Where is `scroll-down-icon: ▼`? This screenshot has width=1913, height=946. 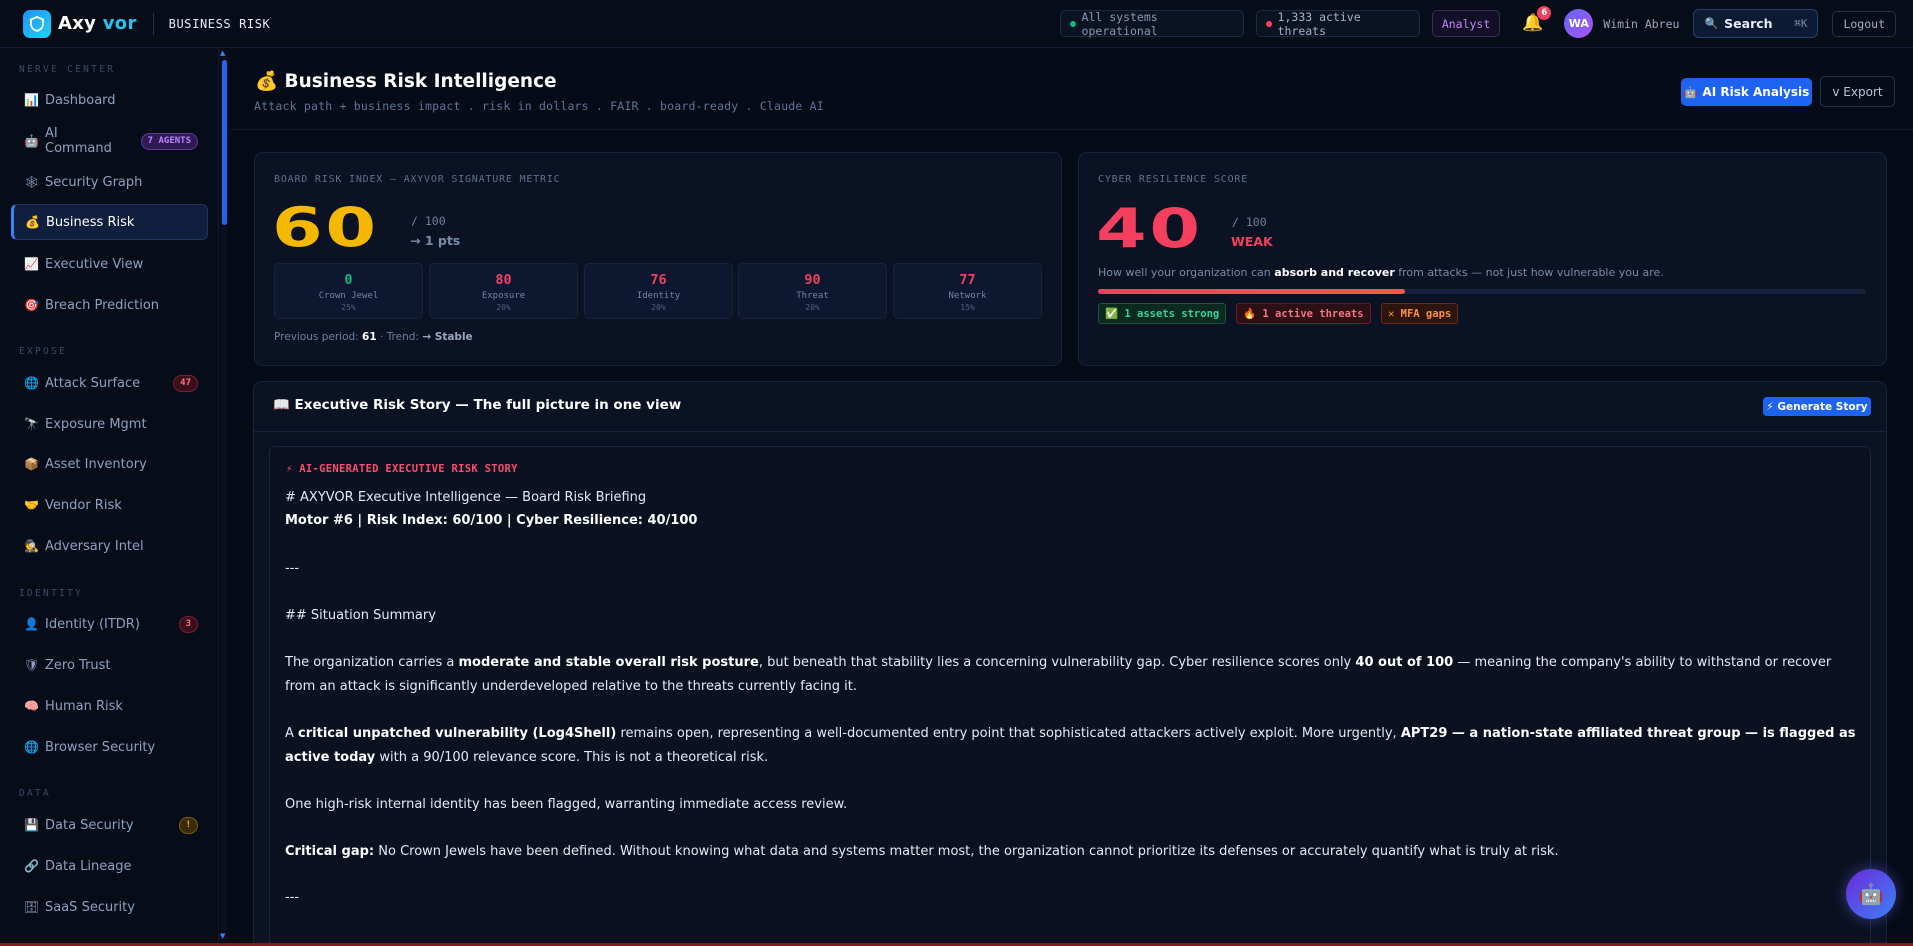
scroll-down-icon: ▼ is located at coordinates (222, 936).